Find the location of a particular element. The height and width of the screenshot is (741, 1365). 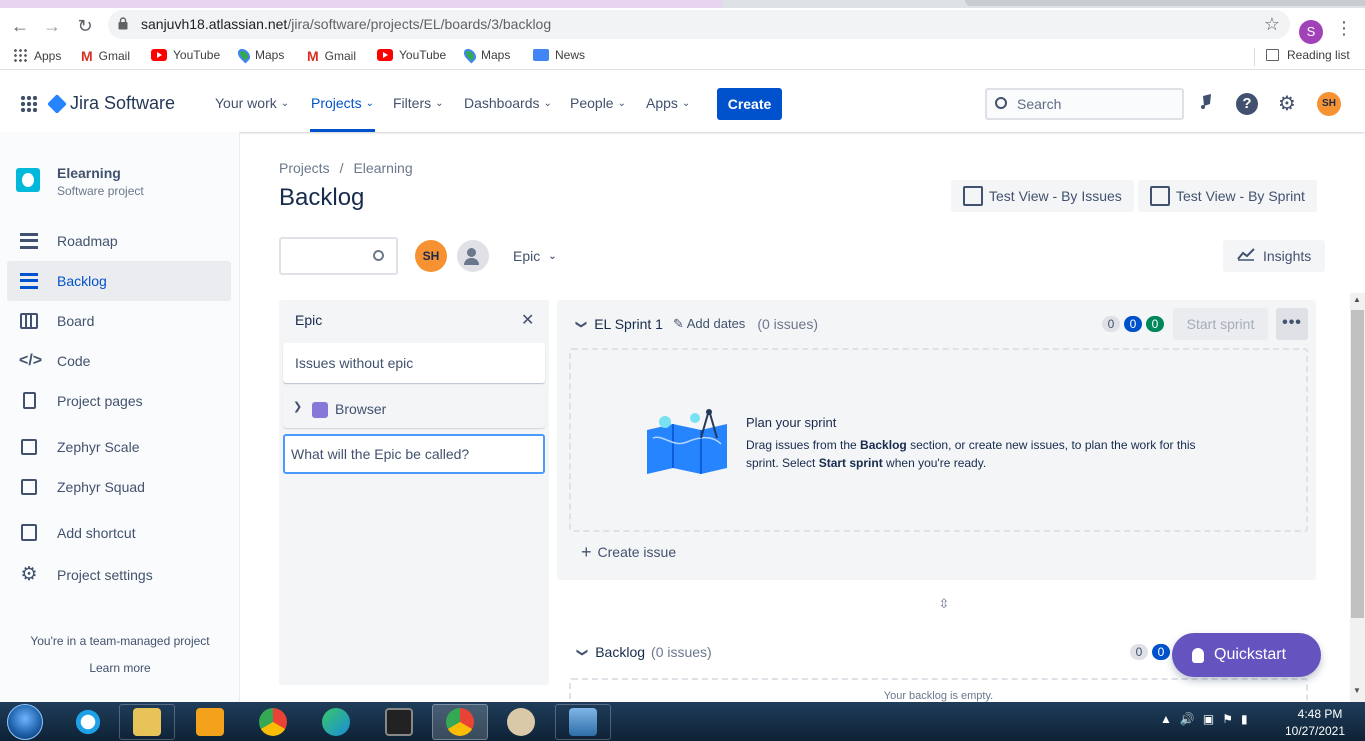

active-tab is located at coordinates (361, 4).